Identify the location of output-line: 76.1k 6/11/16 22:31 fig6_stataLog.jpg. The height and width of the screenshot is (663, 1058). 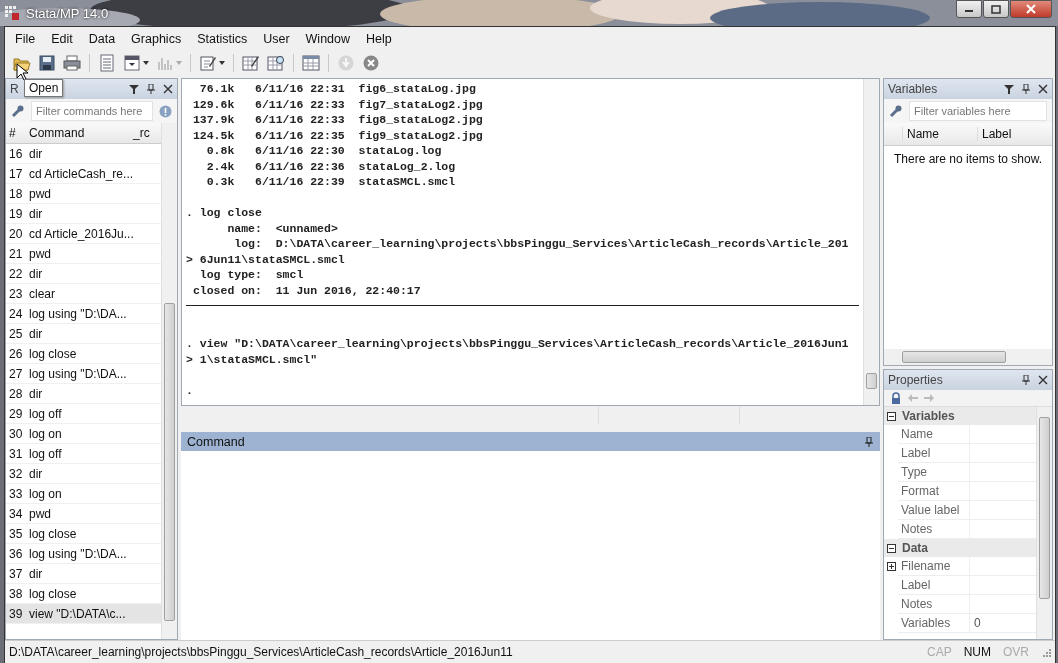
(337, 89).